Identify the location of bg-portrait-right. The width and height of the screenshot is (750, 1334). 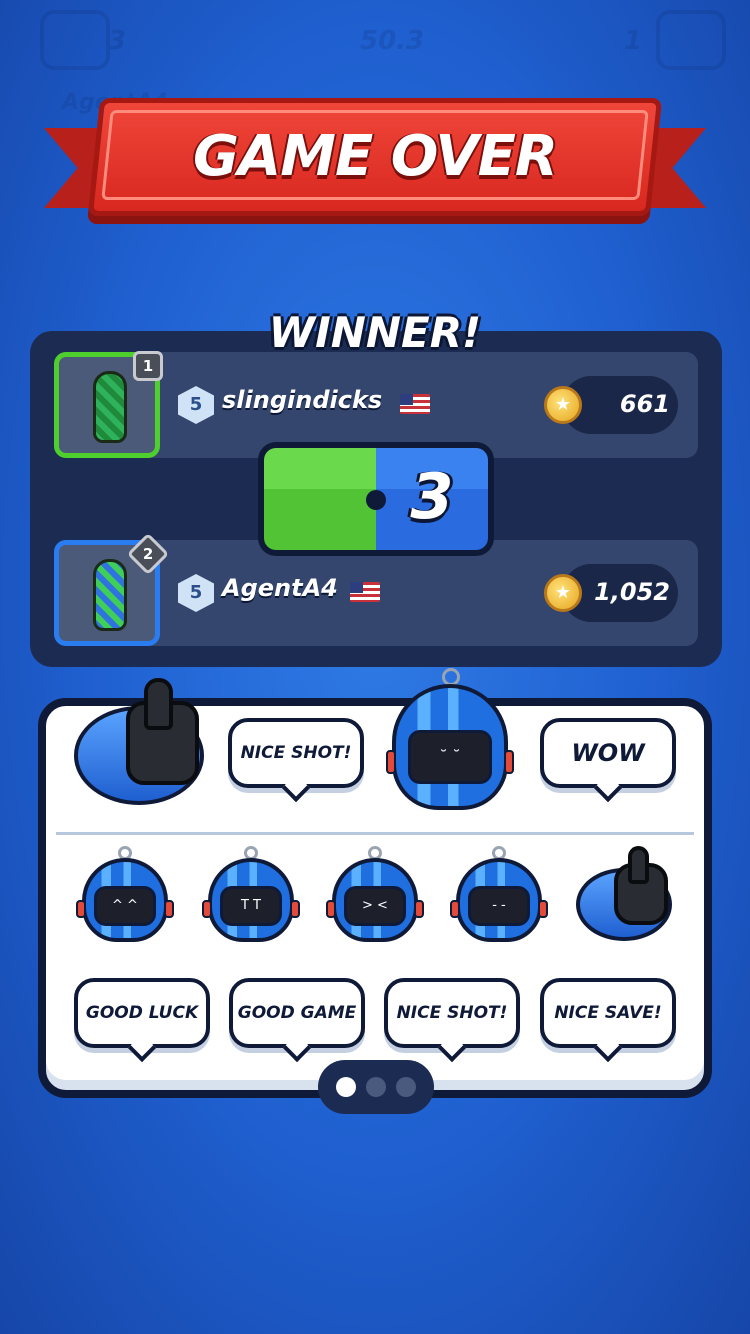
(691, 40).